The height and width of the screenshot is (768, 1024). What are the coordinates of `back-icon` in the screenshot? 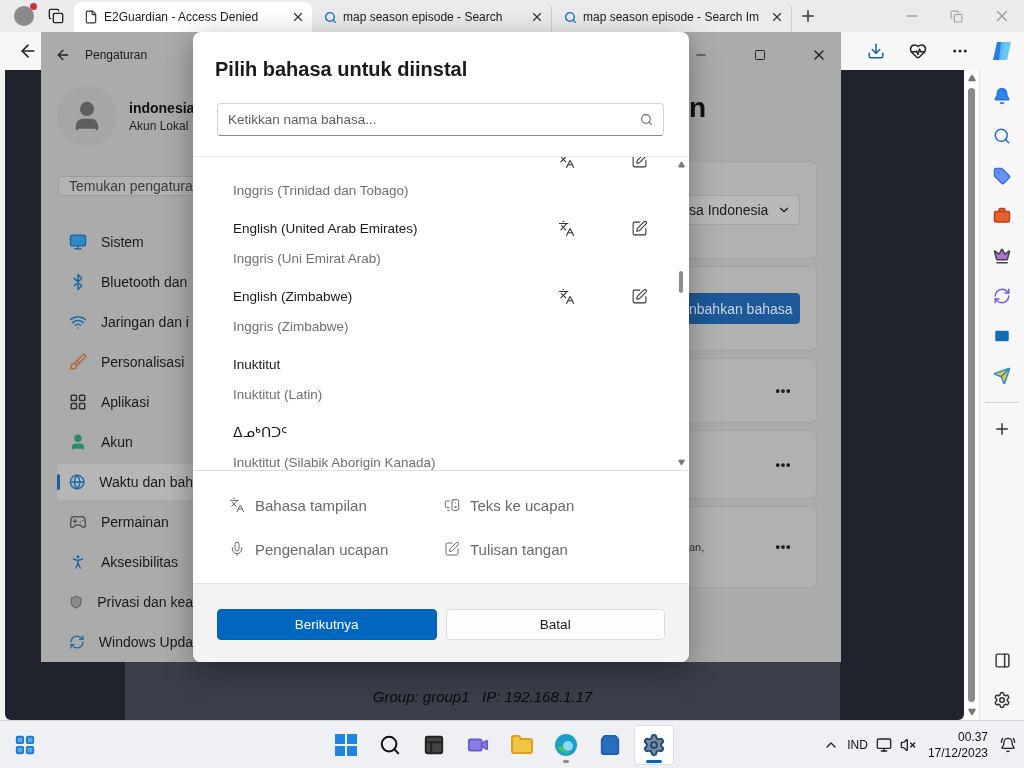 It's located at (63, 55).